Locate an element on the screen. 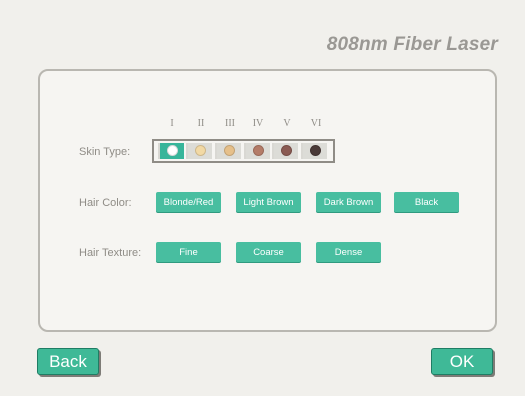 Image resolution: width=525 pixels, height=396 pixels. skin-type-numeral-3: III is located at coordinates (230, 123).